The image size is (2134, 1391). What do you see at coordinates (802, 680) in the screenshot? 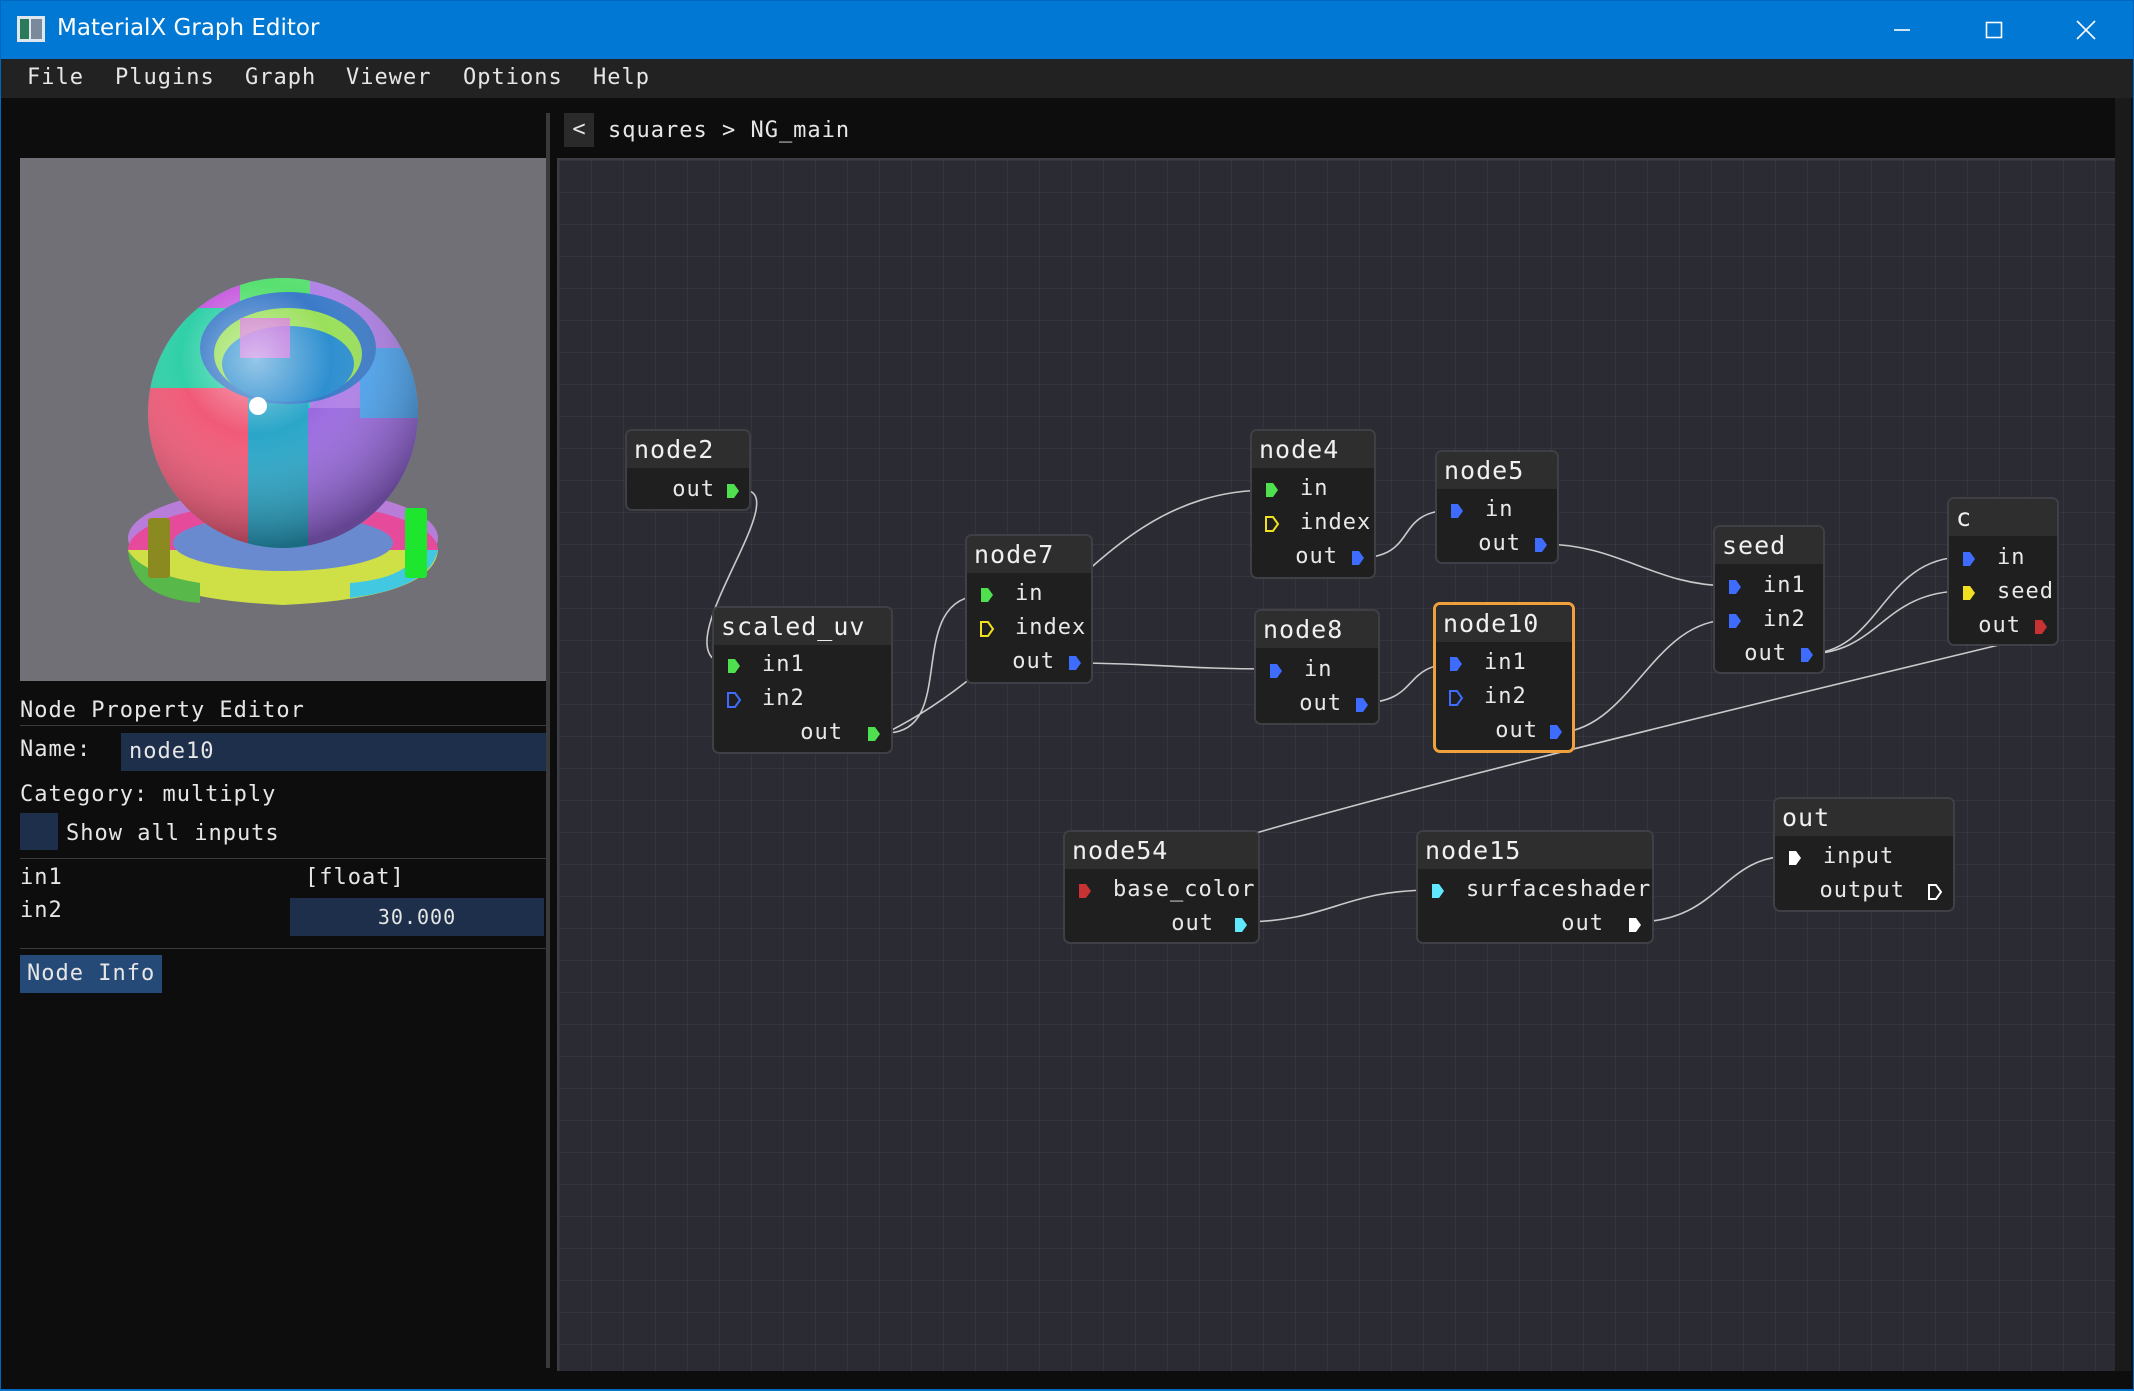
I see `node-scaled_uv: scaled_uv in1 in2 out` at bounding box center [802, 680].